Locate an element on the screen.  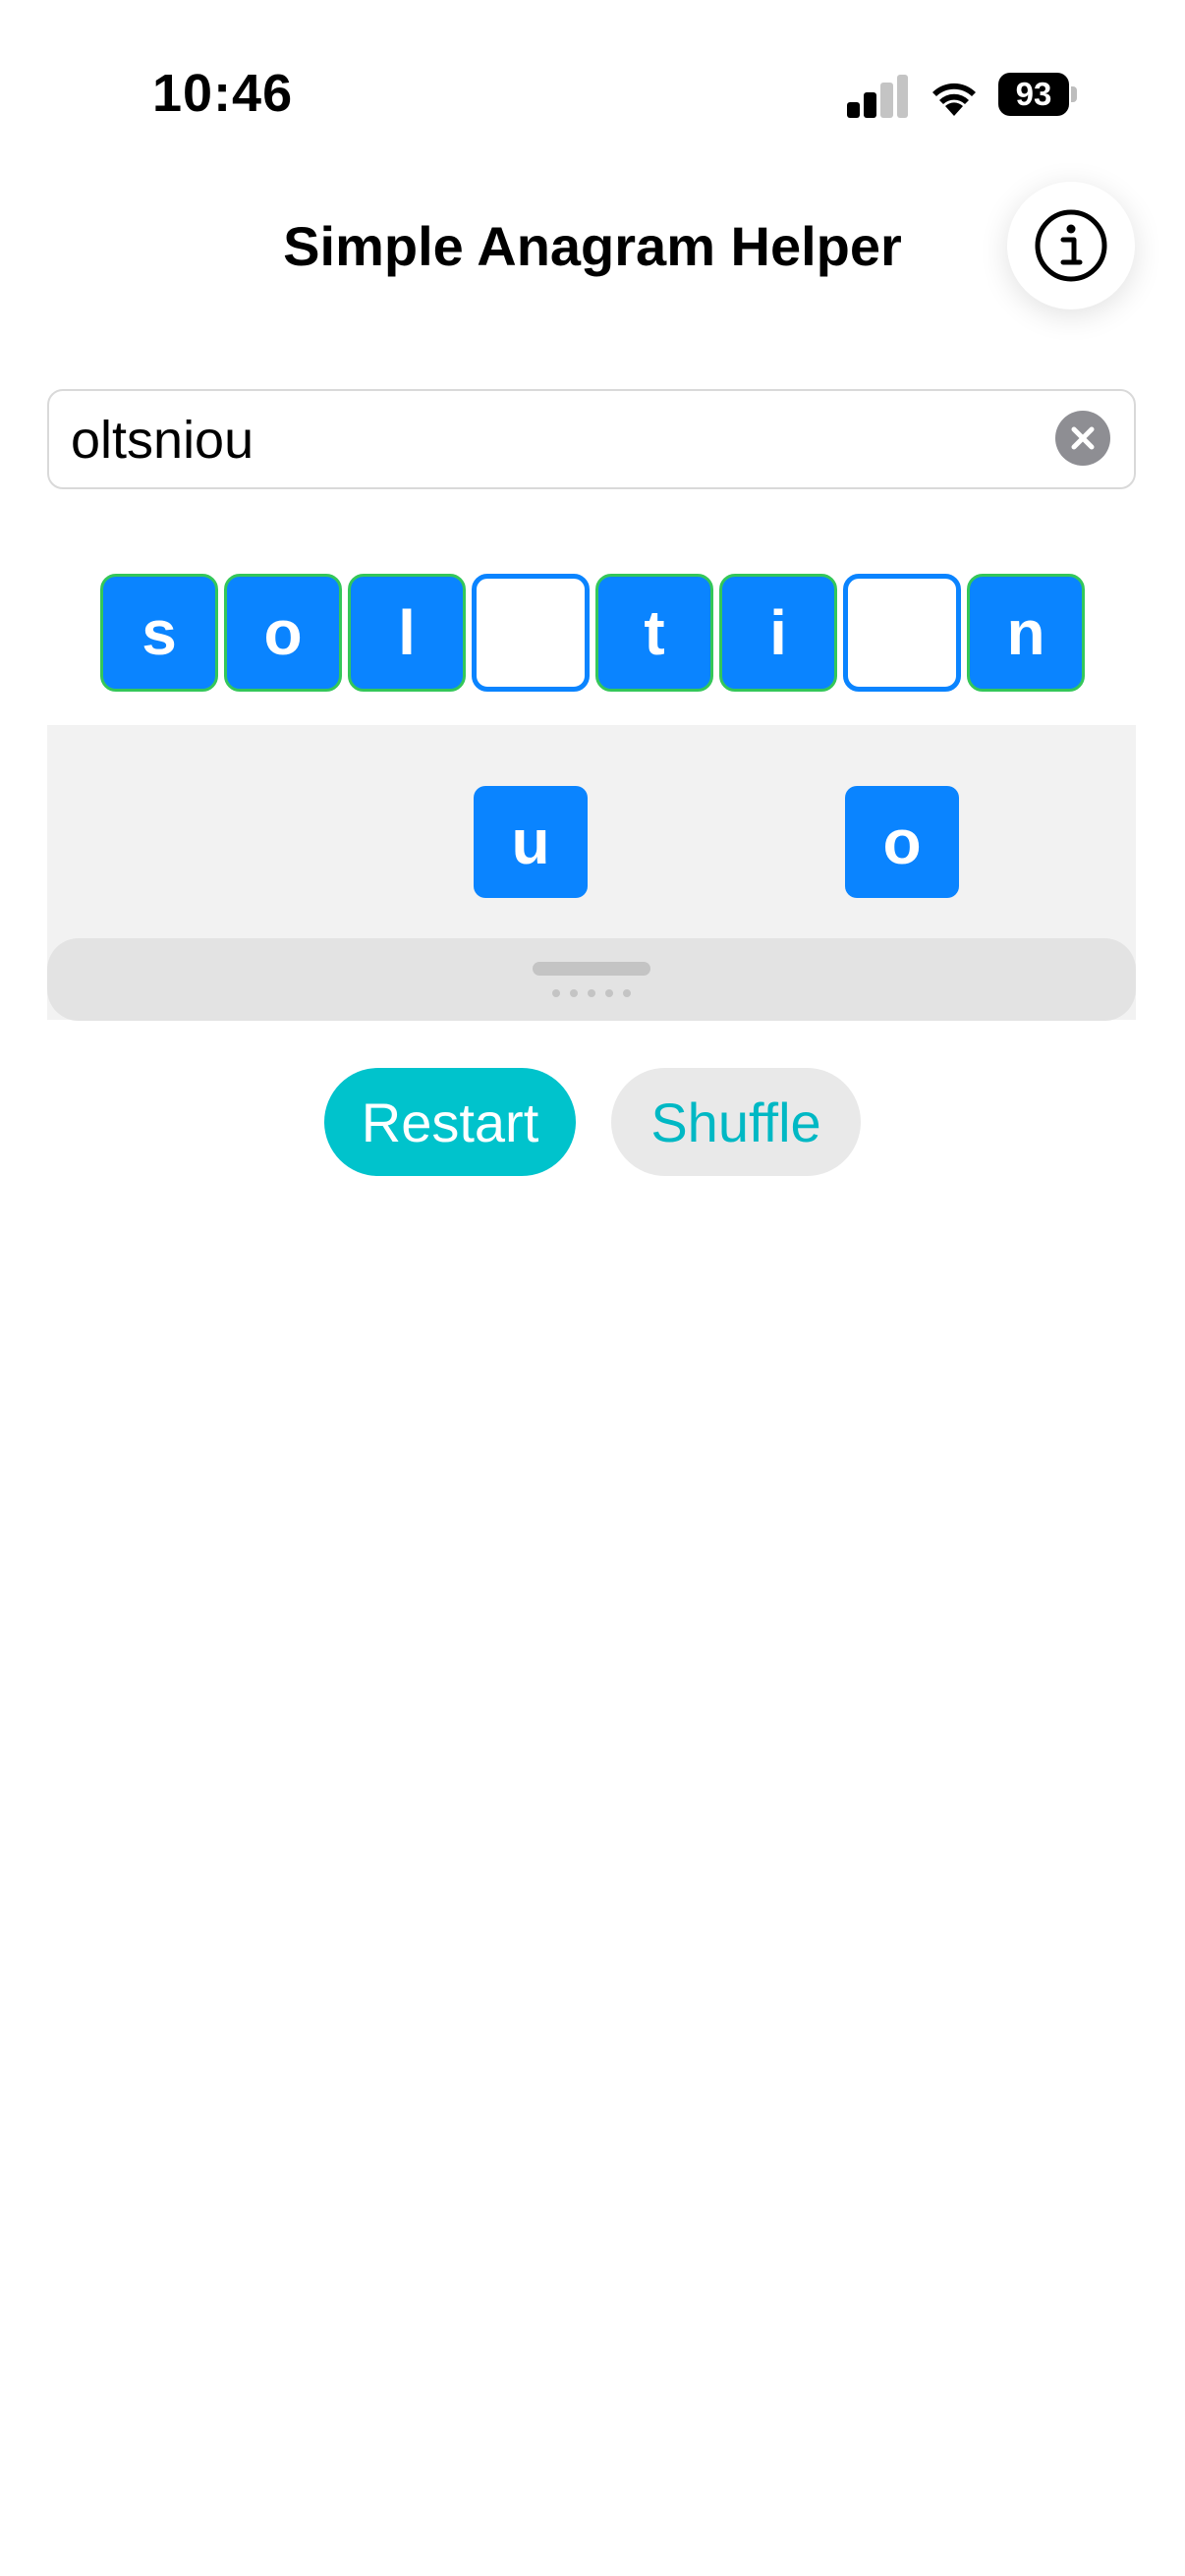
restart-button: Restart is located at coordinates (450, 1122).